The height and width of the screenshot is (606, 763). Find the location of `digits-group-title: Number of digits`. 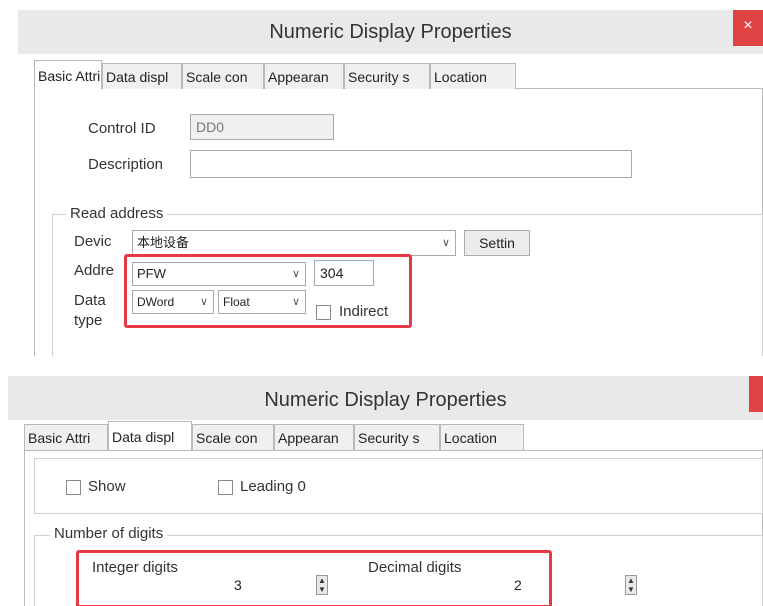

digits-group-title: Number of digits is located at coordinates (109, 533).